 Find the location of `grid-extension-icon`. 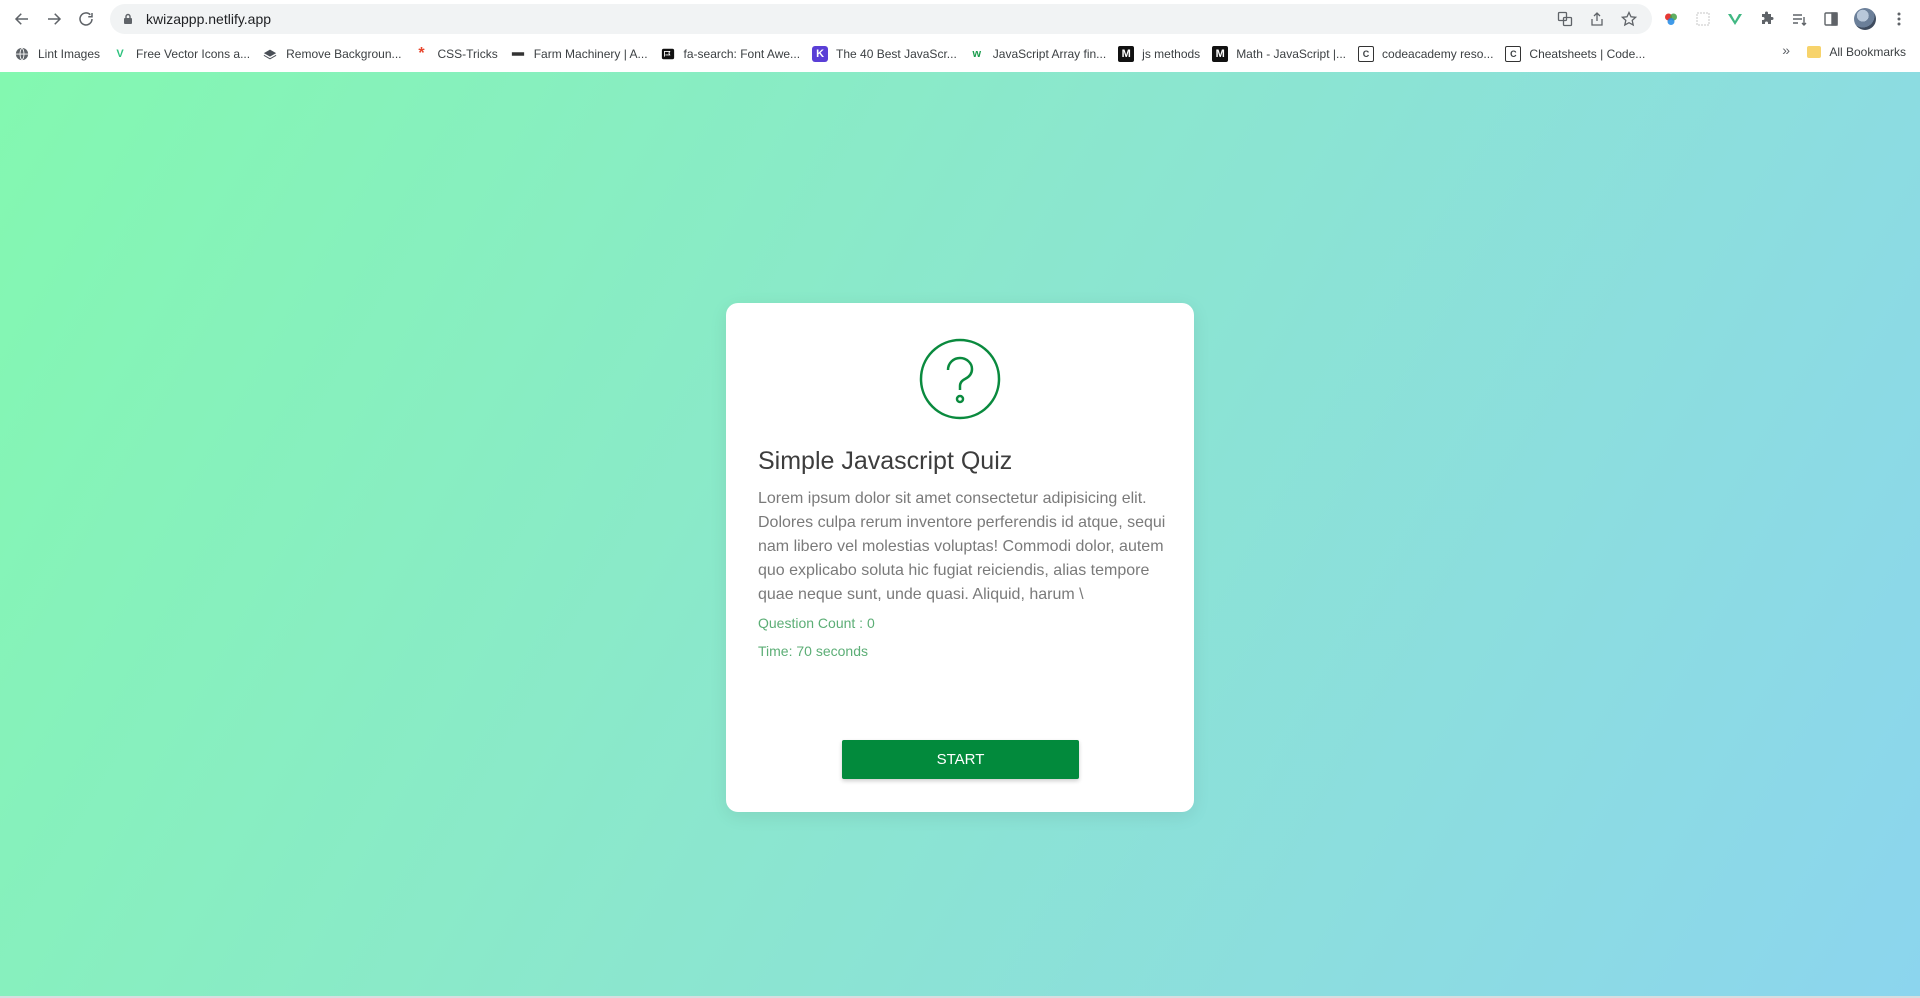

grid-extension-icon is located at coordinates (1703, 19).